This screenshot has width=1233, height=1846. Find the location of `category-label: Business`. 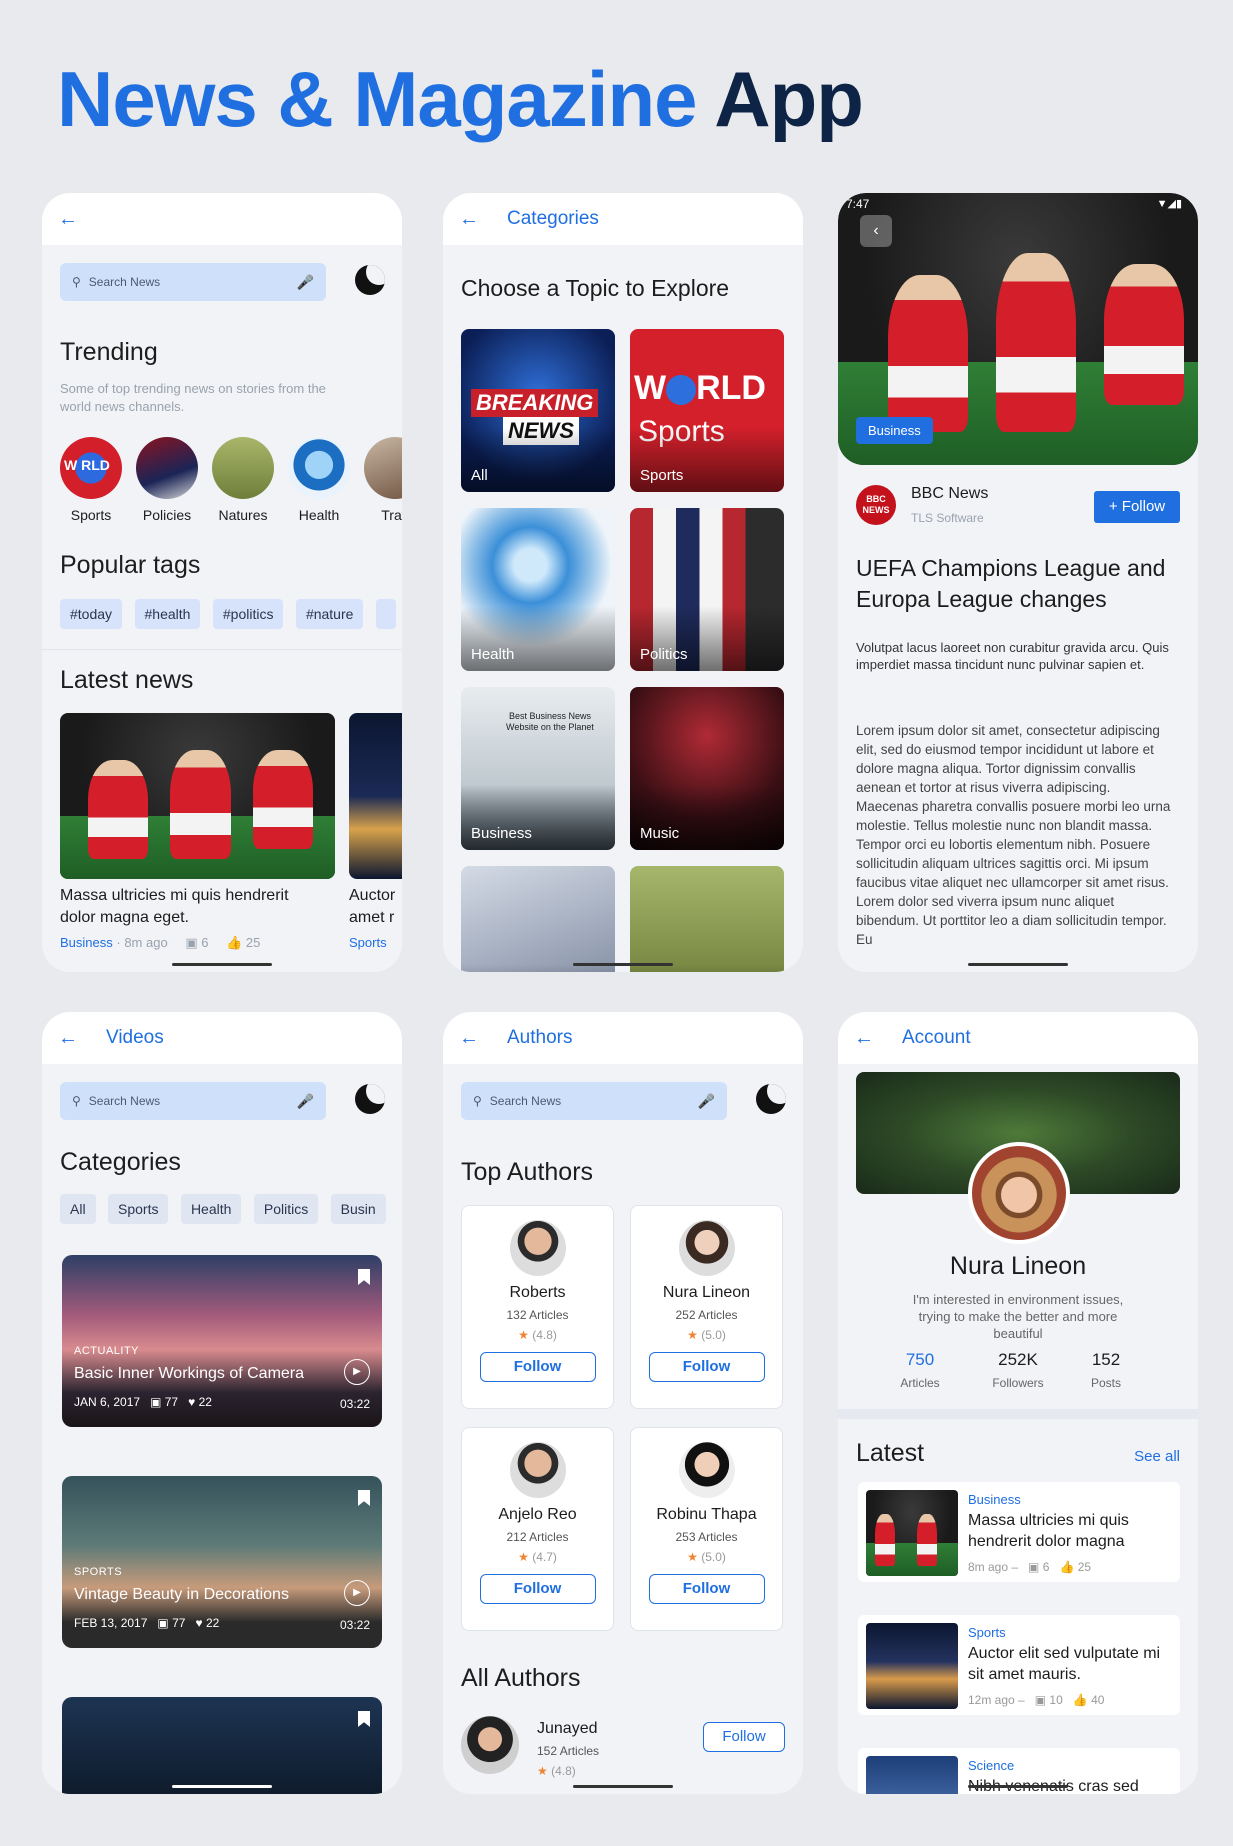

category-label: Business is located at coordinates (86, 942).